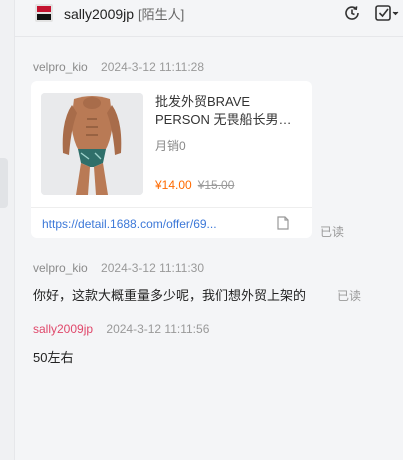  I want to click on contact-name: sally2009jp, so click(99, 14).